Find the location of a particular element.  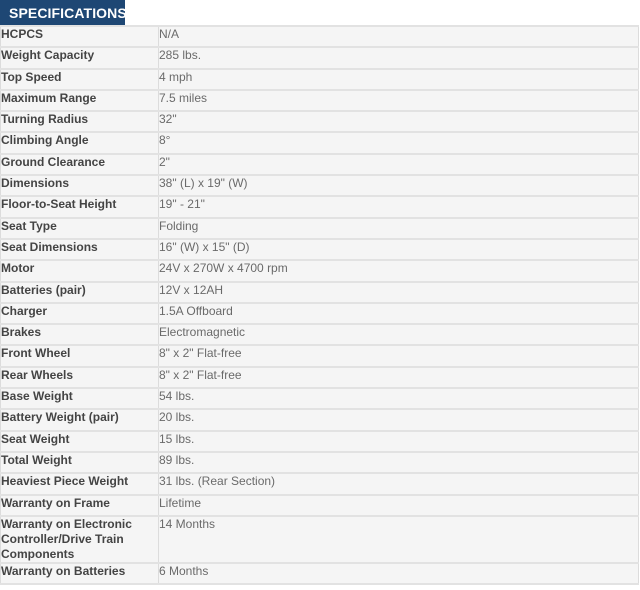

spec-row: Charger 1.5A Offboard is located at coordinates (319, 313).